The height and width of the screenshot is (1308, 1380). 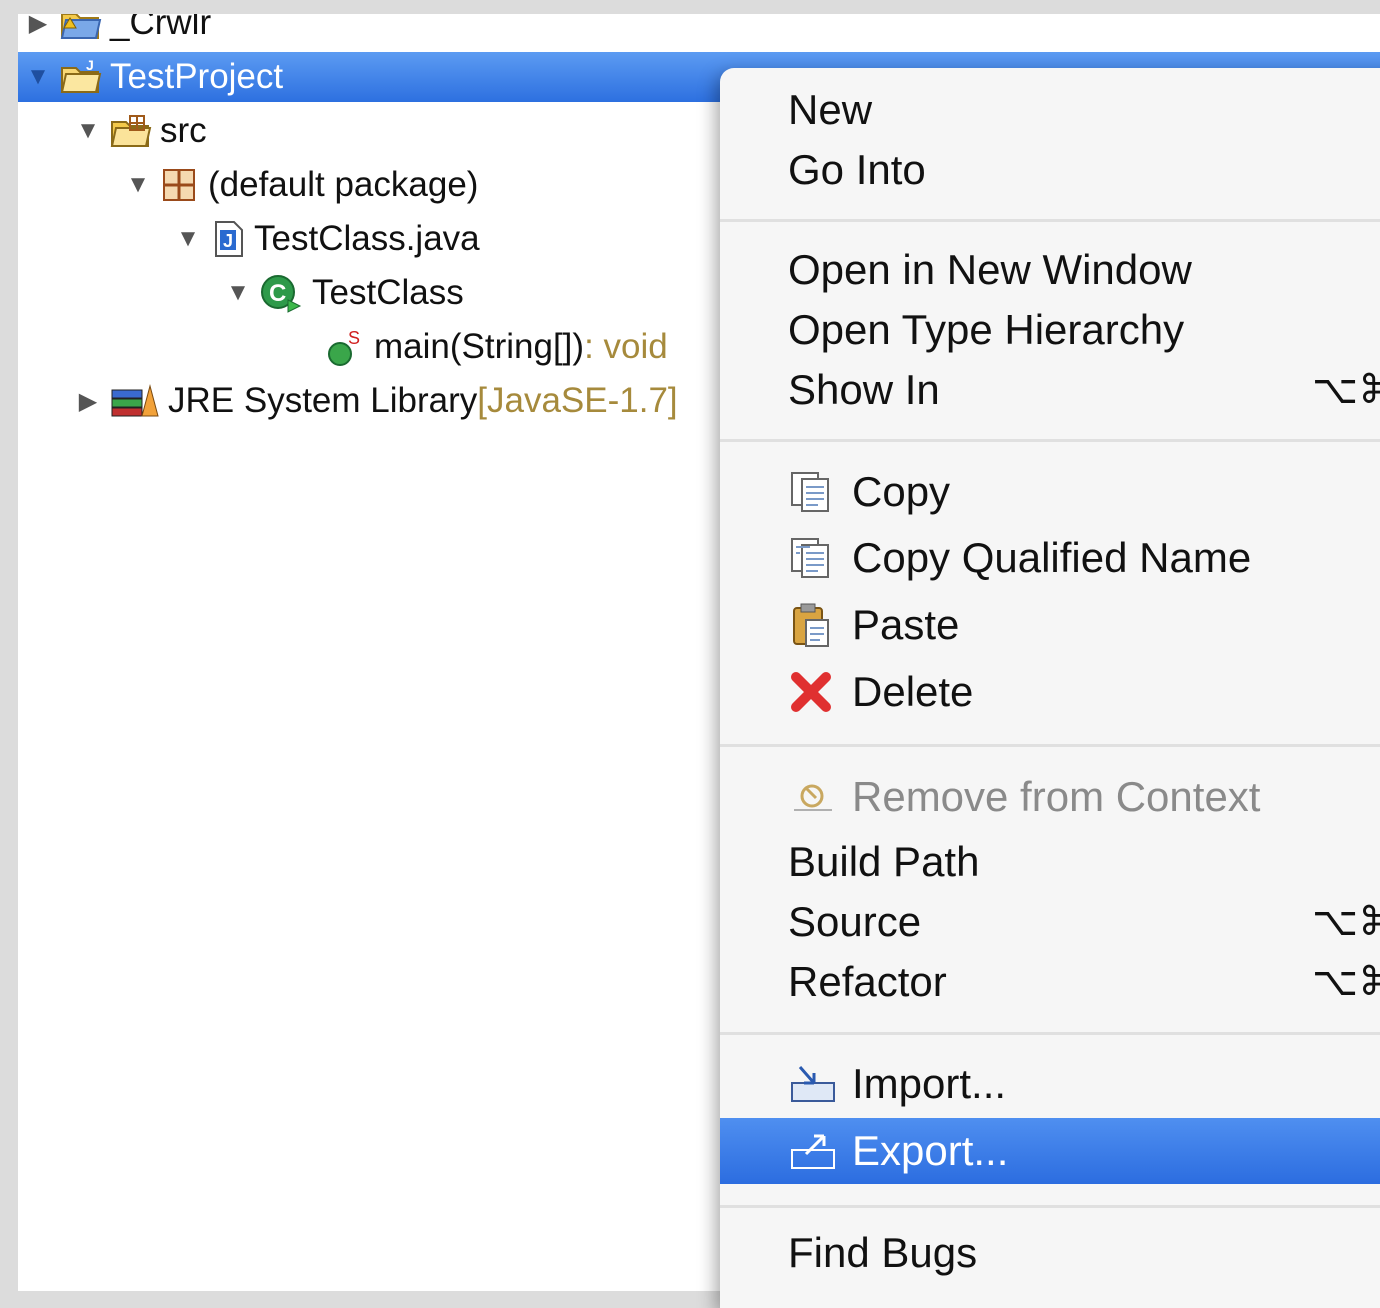 I want to click on menu-item-remove-from-context: Remove from Context, so click(x=1050, y=797).